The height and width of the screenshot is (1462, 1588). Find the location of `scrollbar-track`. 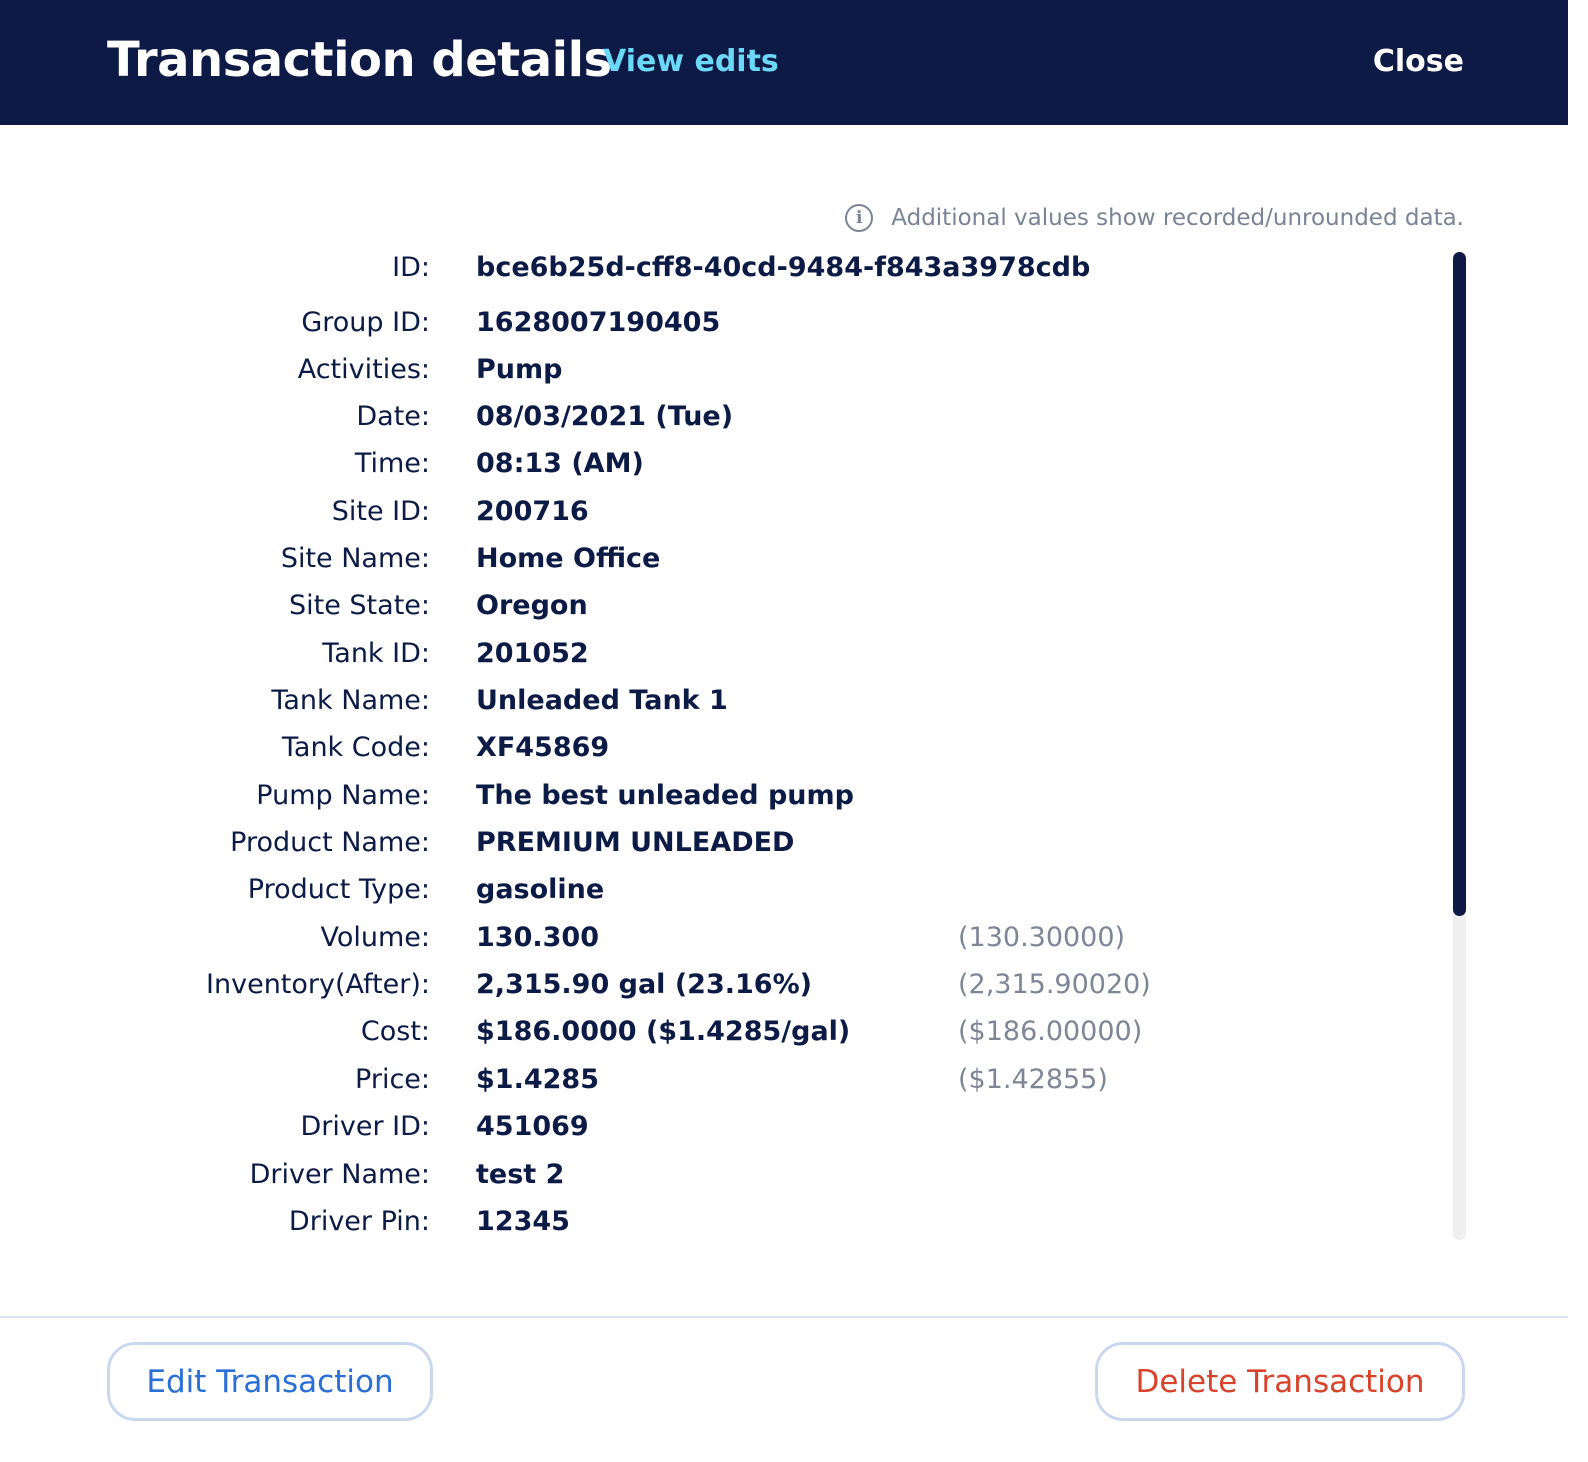

scrollbar-track is located at coordinates (1459, 746).